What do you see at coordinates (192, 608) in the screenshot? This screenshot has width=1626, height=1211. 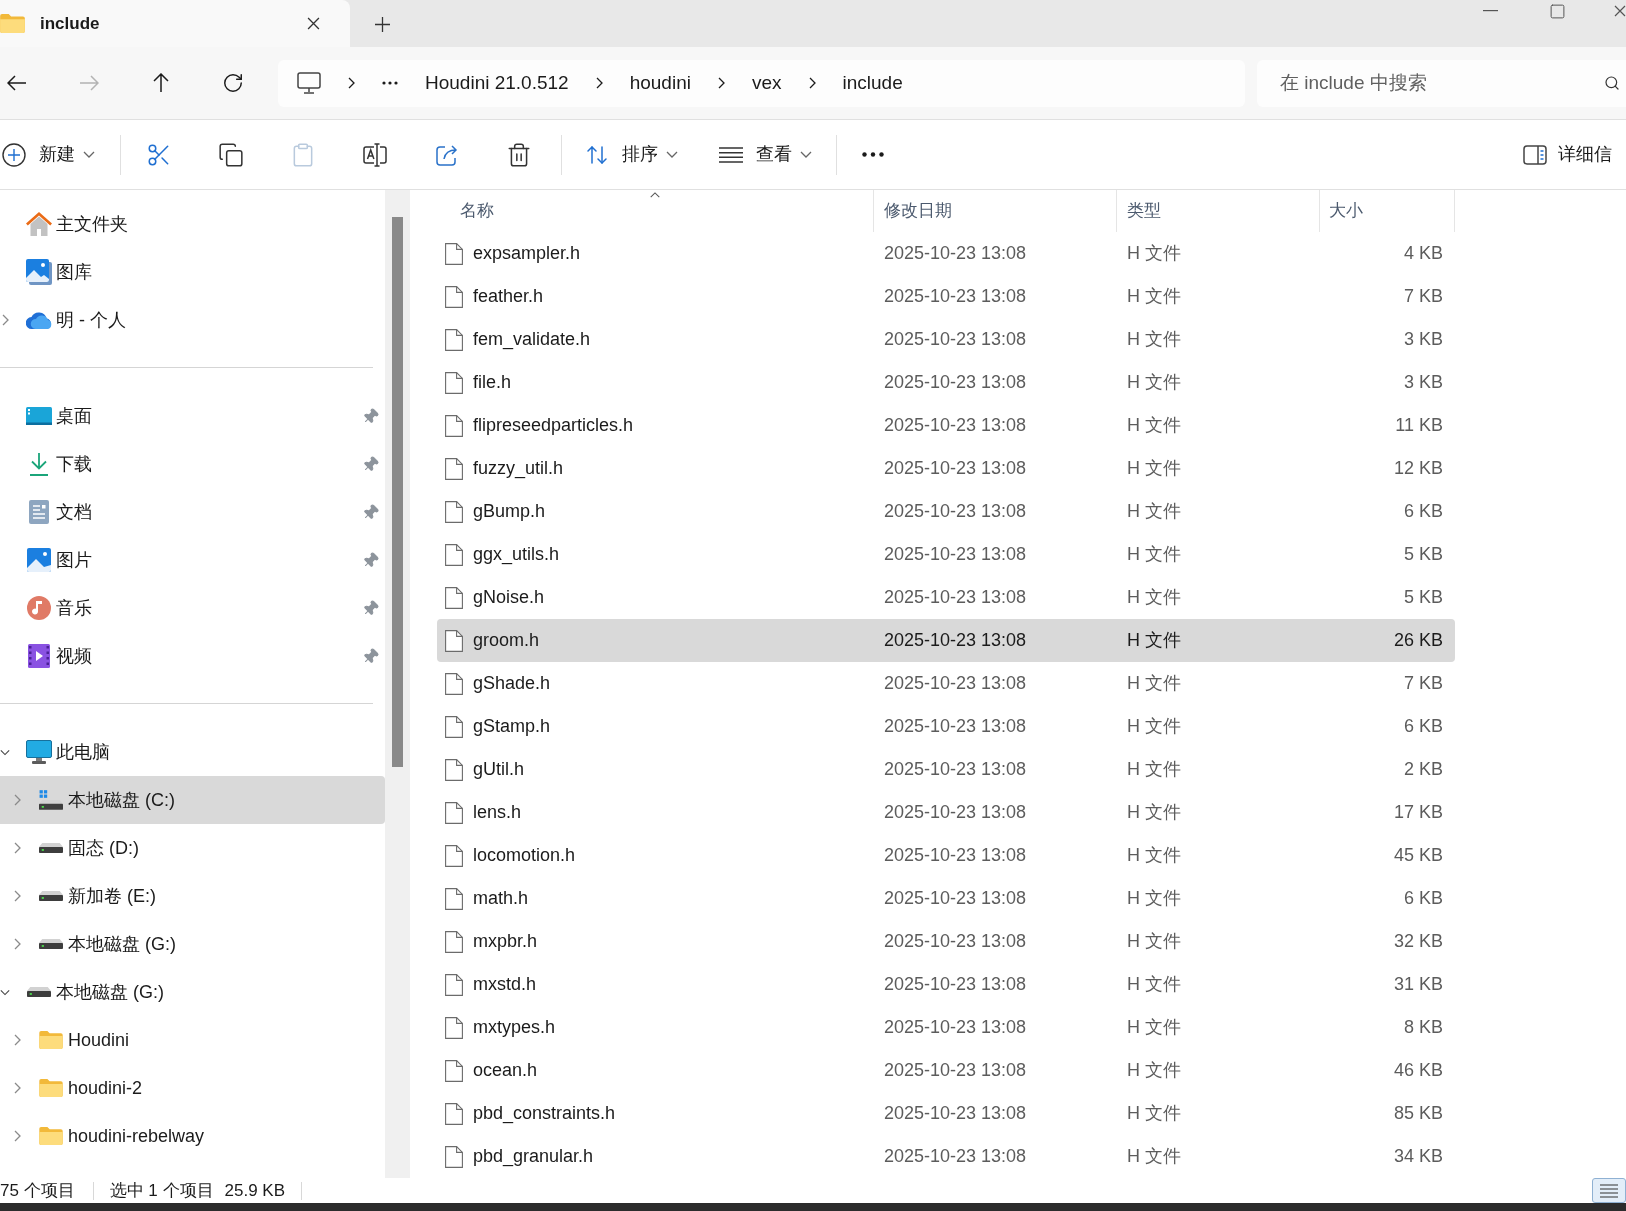 I see `sidebar-item: 音乐` at bounding box center [192, 608].